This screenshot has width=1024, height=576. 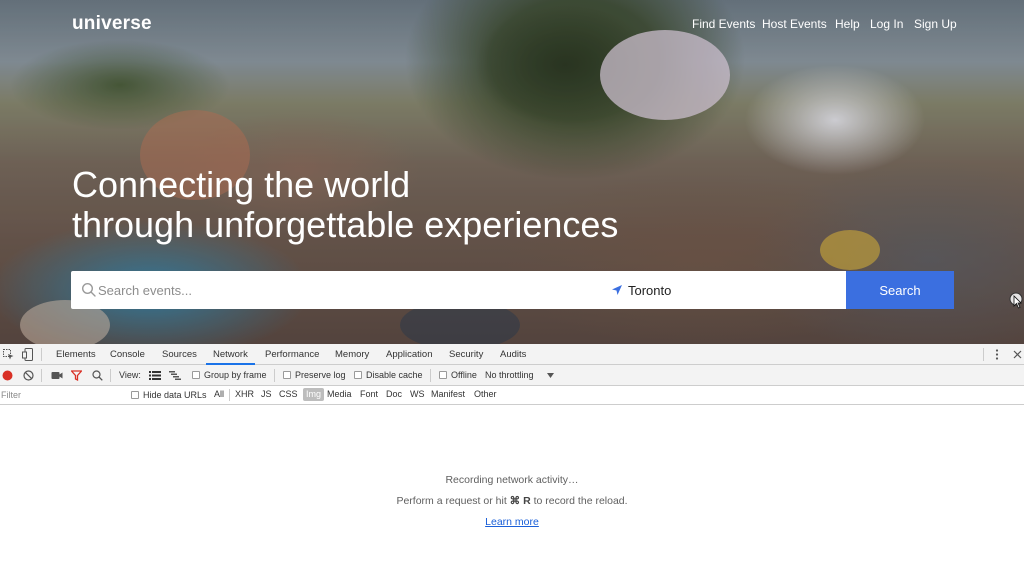 What do you see at coordinates (1017, 354) in the screenshot?
I see `close-icon` at bounding box center [1017, 354].